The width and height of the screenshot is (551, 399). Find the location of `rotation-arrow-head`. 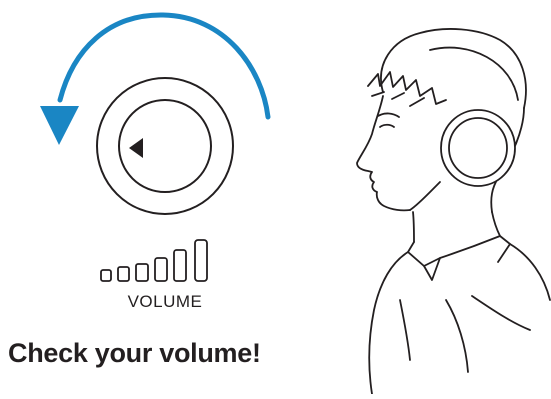

rotation-arrow-head is located at coordinates (59, 125).